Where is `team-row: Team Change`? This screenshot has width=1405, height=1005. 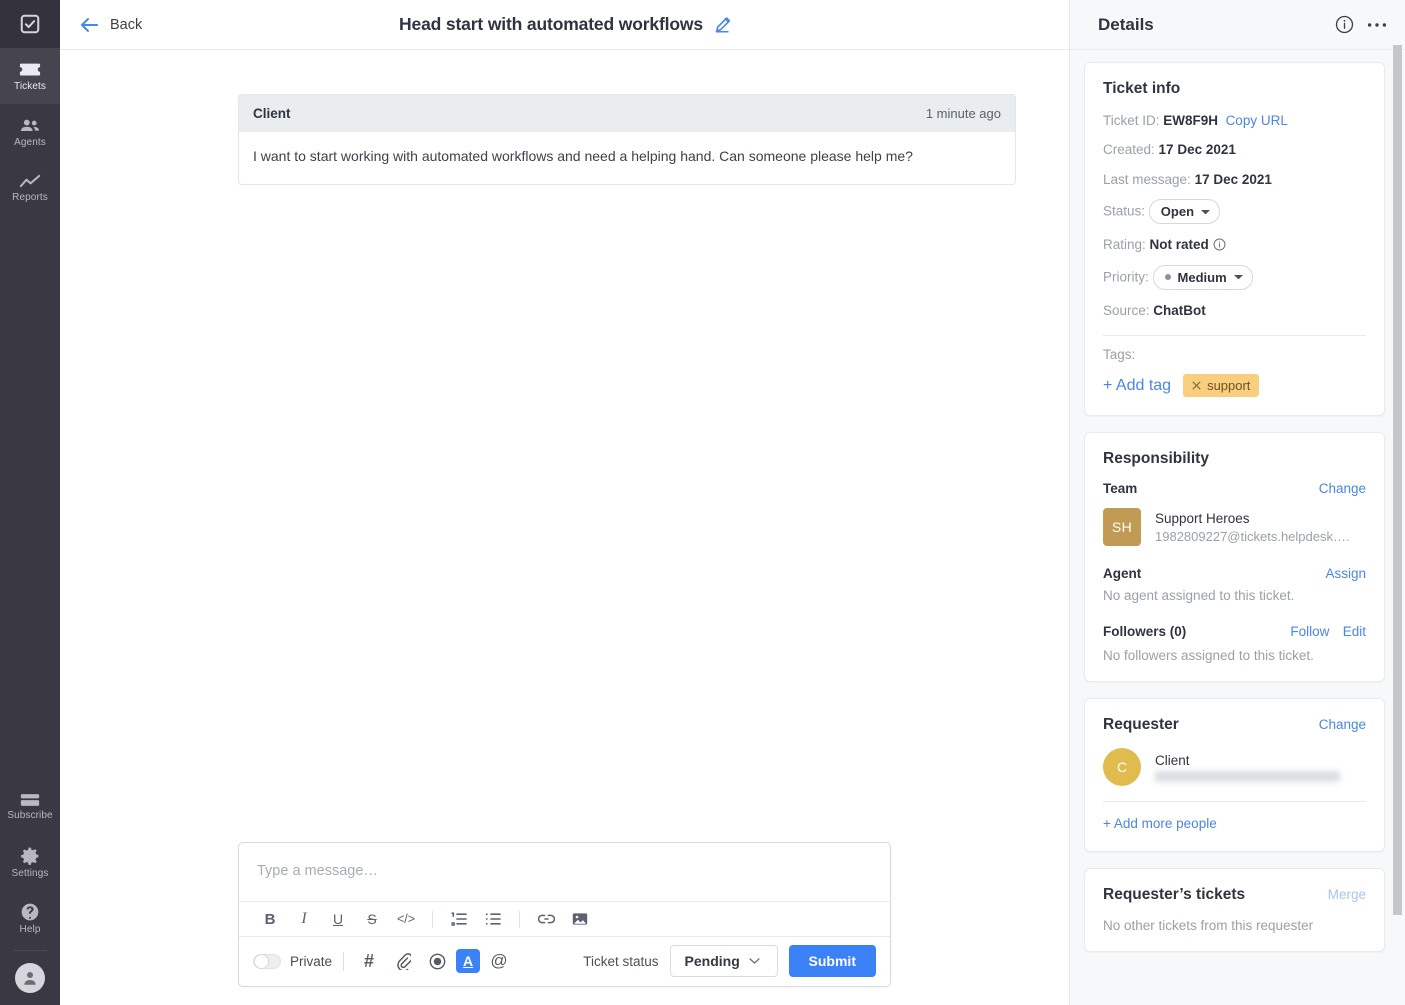 team-row: Team Change is located at coordinates (1234, 488).